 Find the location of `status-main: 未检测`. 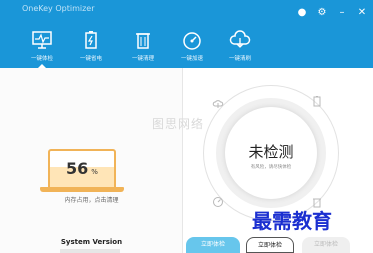

status-main: 未检测 is located at coordinates (271, 152).